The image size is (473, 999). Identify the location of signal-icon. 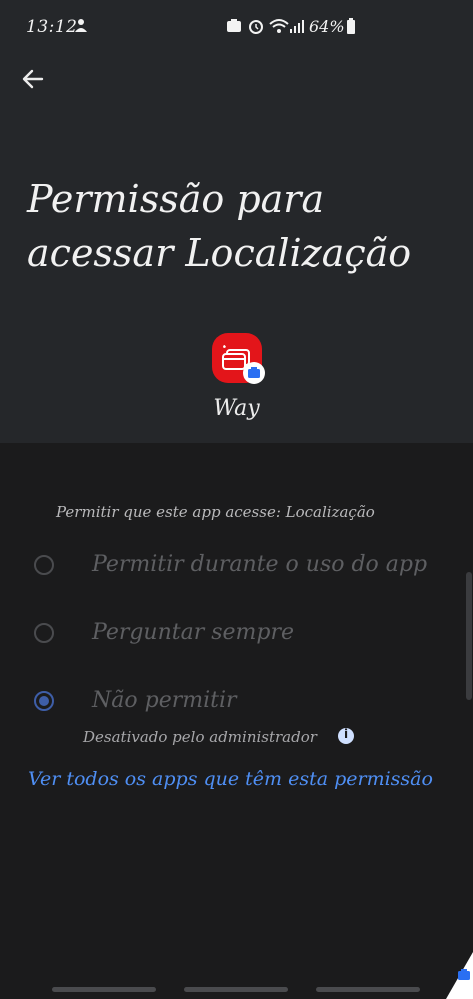
(297, 26).